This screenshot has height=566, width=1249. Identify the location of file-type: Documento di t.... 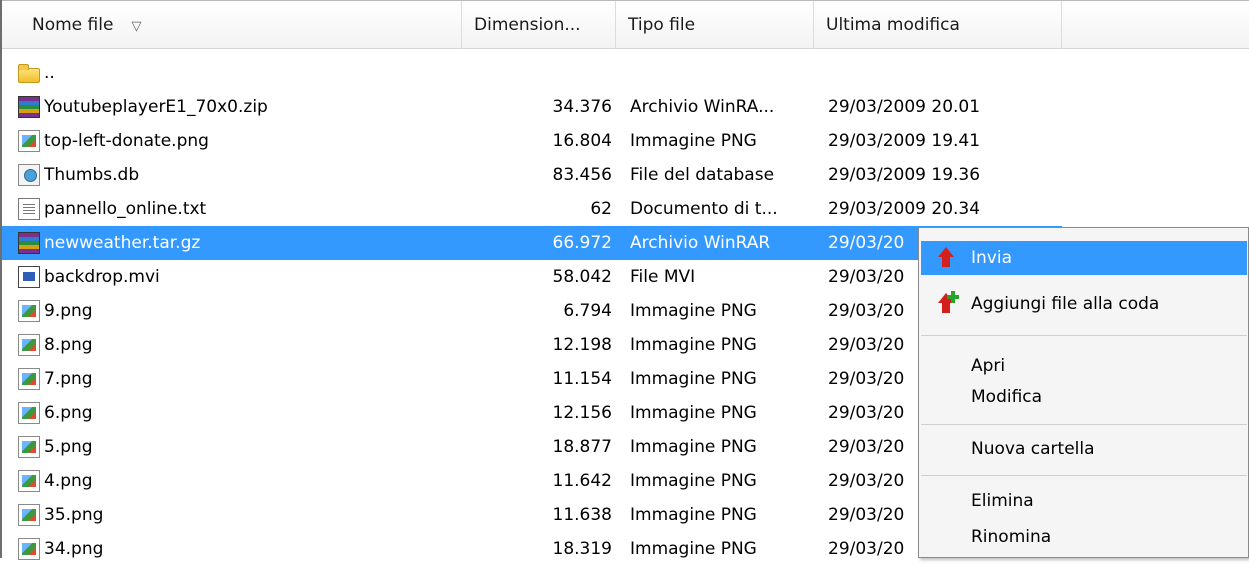
(704, 209).